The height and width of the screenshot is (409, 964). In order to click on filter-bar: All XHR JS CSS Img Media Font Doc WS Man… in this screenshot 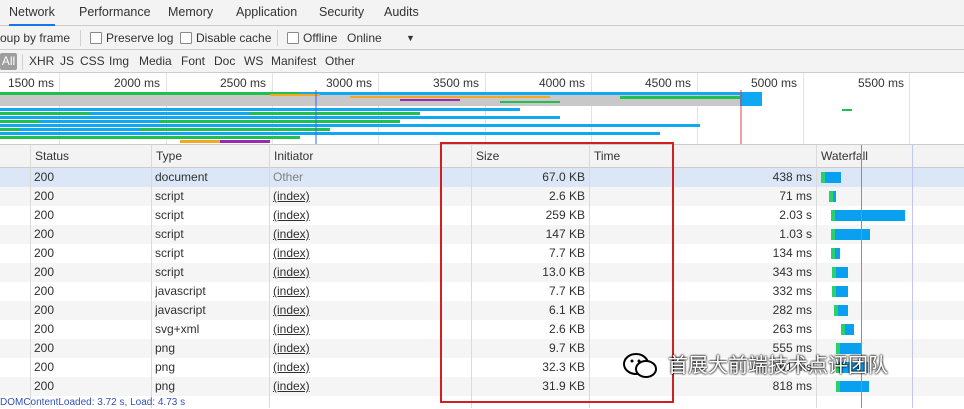, I will do `click(482, 61)`.